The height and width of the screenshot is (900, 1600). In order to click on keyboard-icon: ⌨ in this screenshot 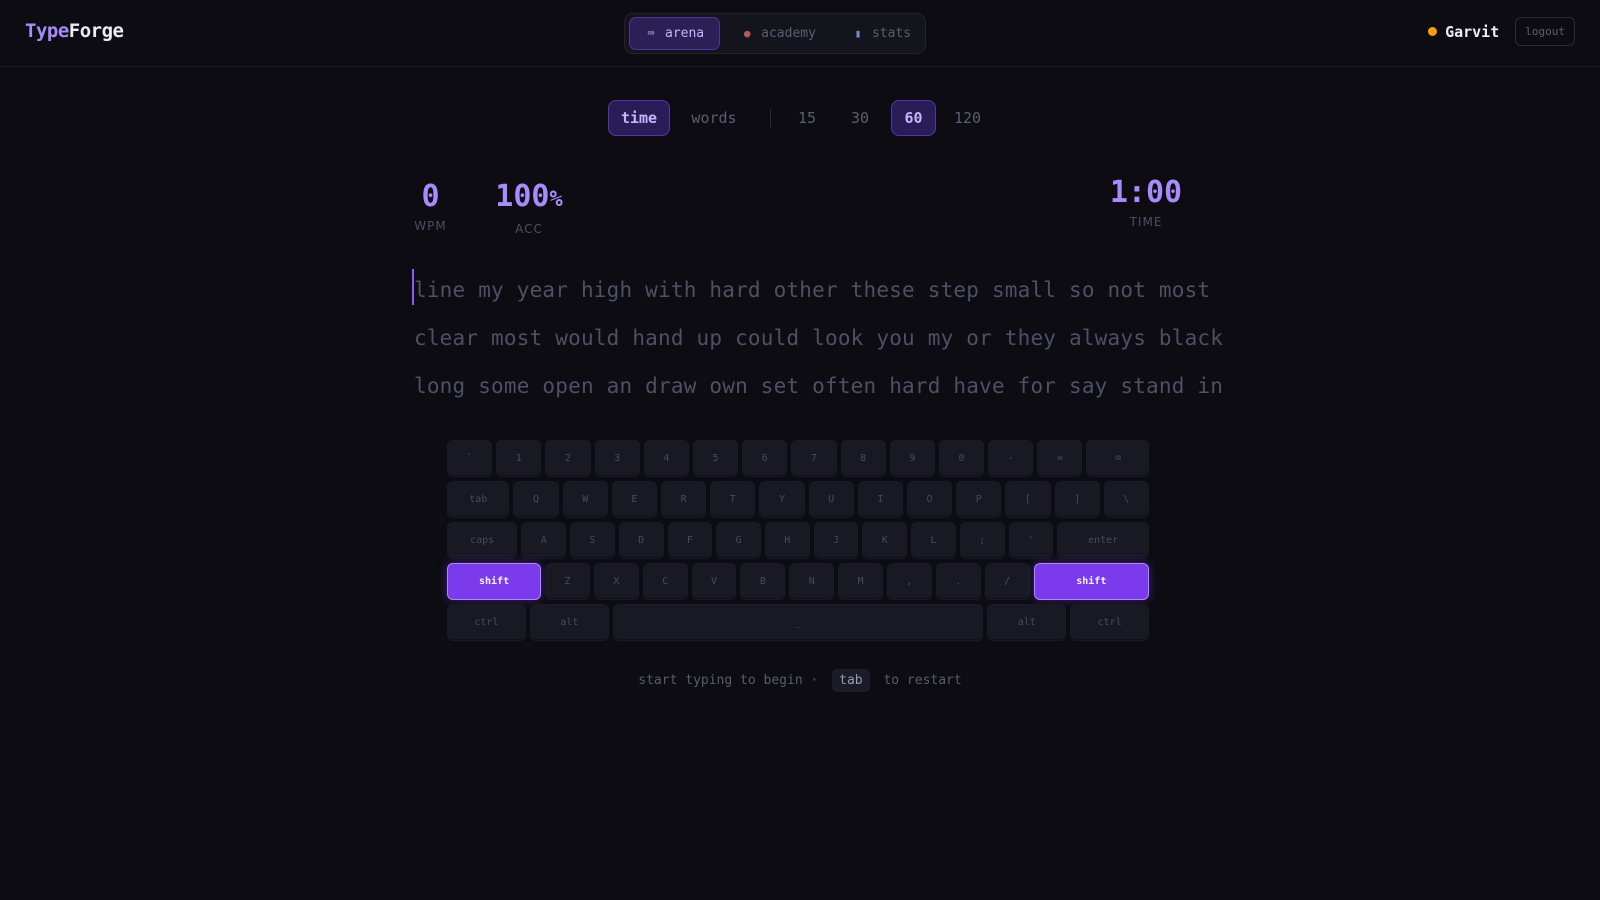, I will do `click(651, 33)`.